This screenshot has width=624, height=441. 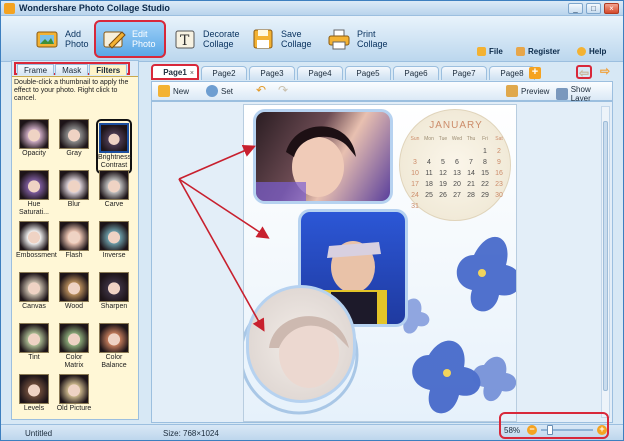 What do you see at coordinates (312, 8) in the screenshot?
I see `title-bar: Wondershare Photo Collage Studio _ □ ×` at bounding box center [312, 8].